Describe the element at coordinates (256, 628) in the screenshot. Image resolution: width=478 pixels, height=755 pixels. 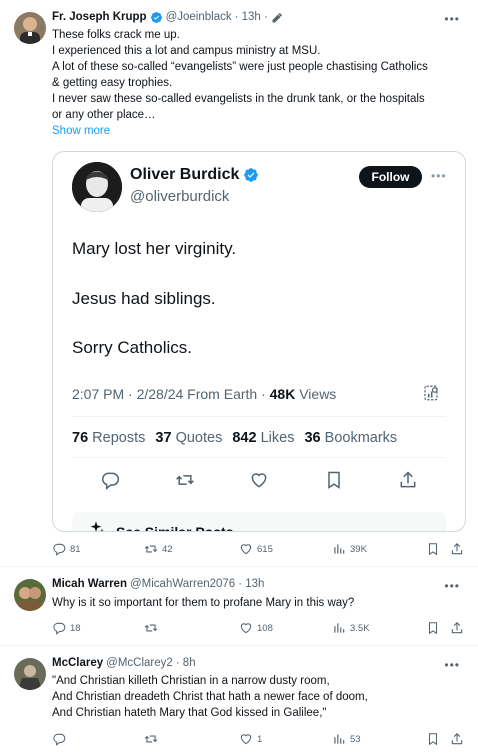
I see `like-button: 108` at that location.